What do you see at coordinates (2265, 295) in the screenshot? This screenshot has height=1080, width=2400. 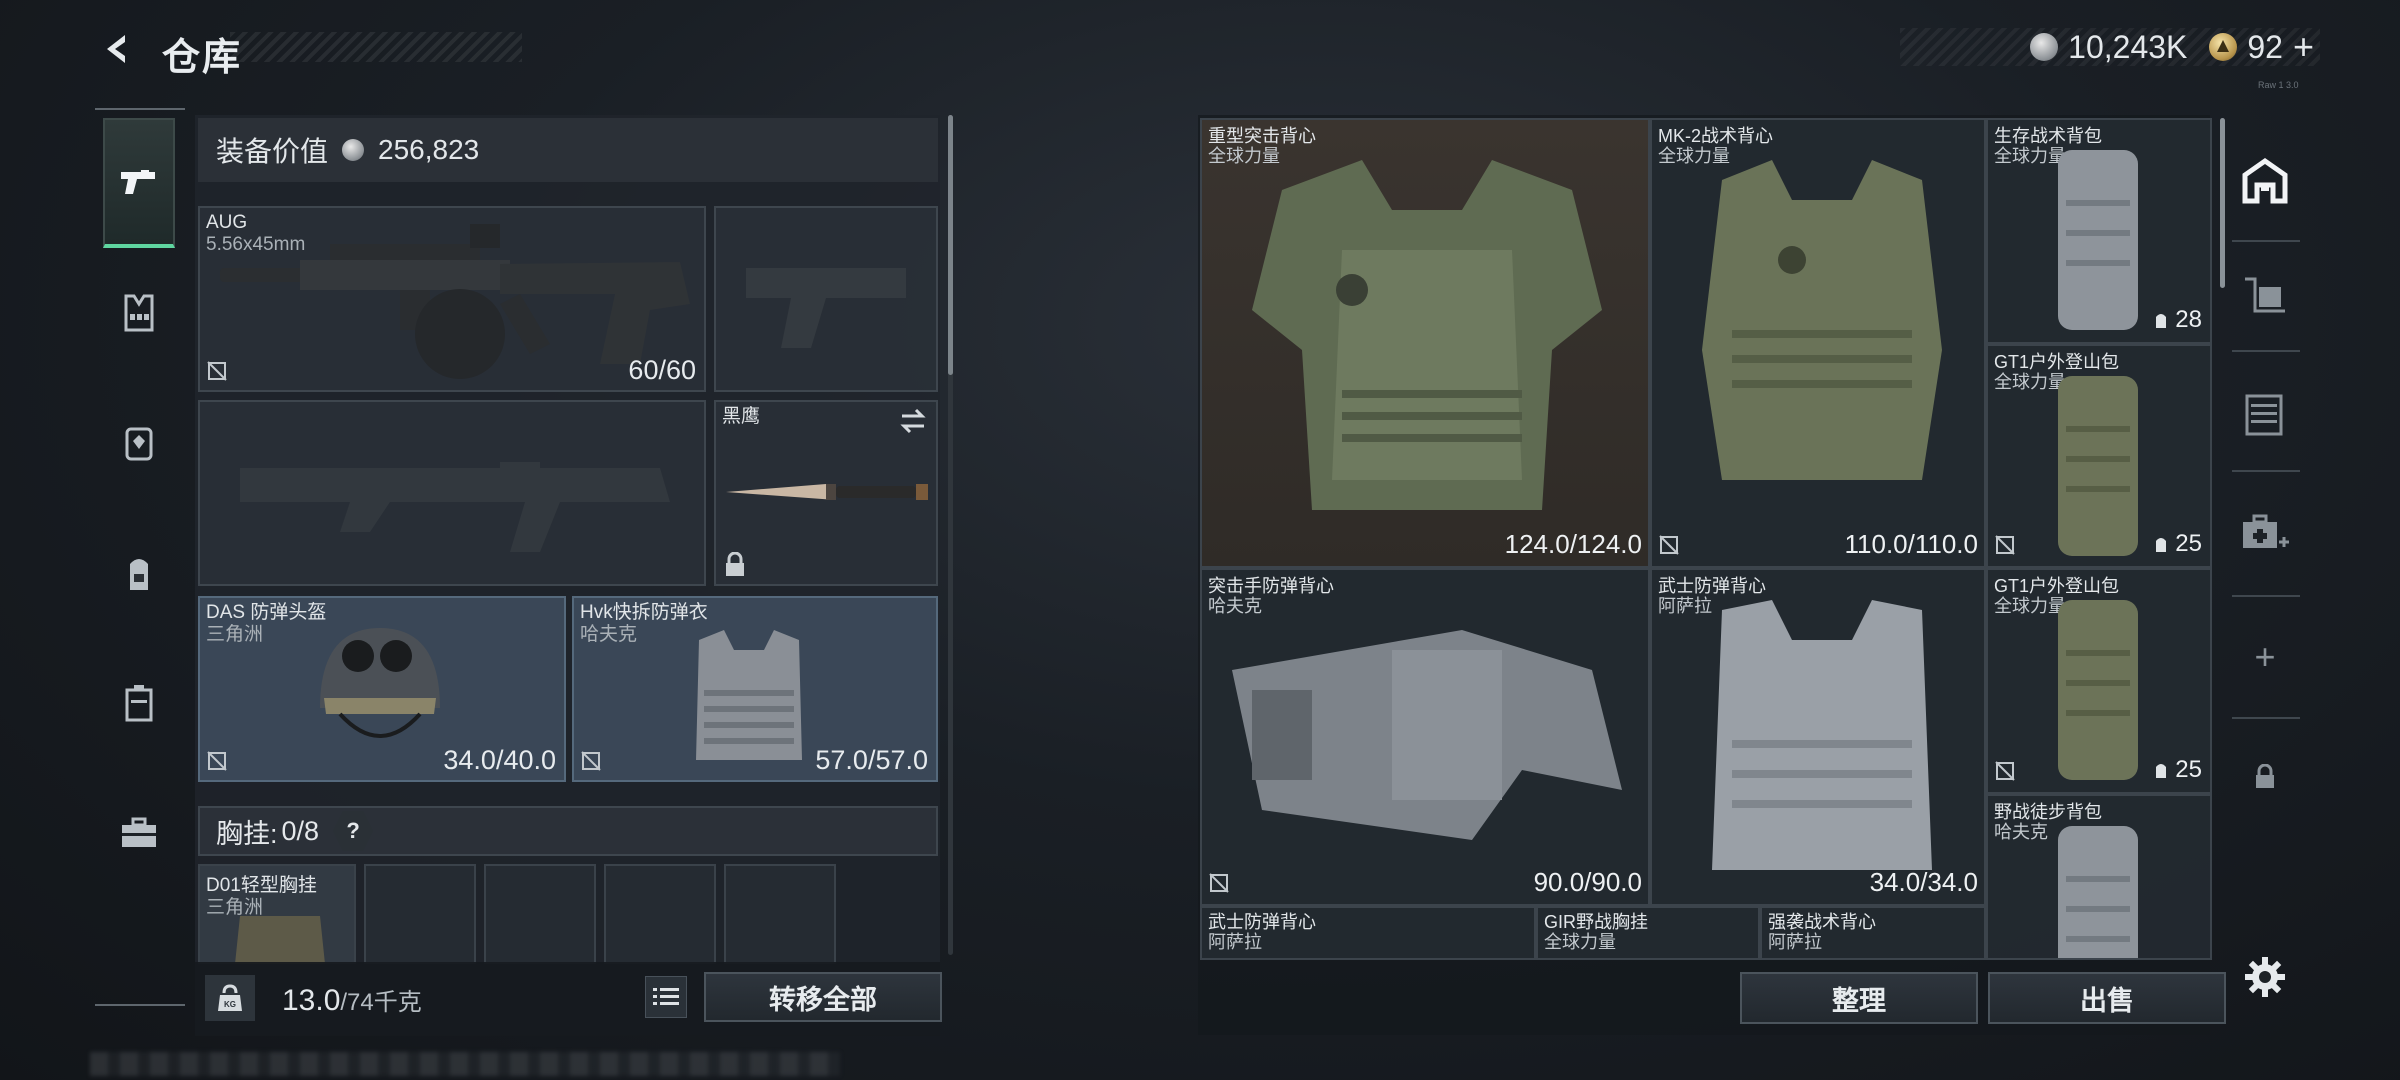 I see `storage-tab-shelf` at bounding box center [2265, 295].